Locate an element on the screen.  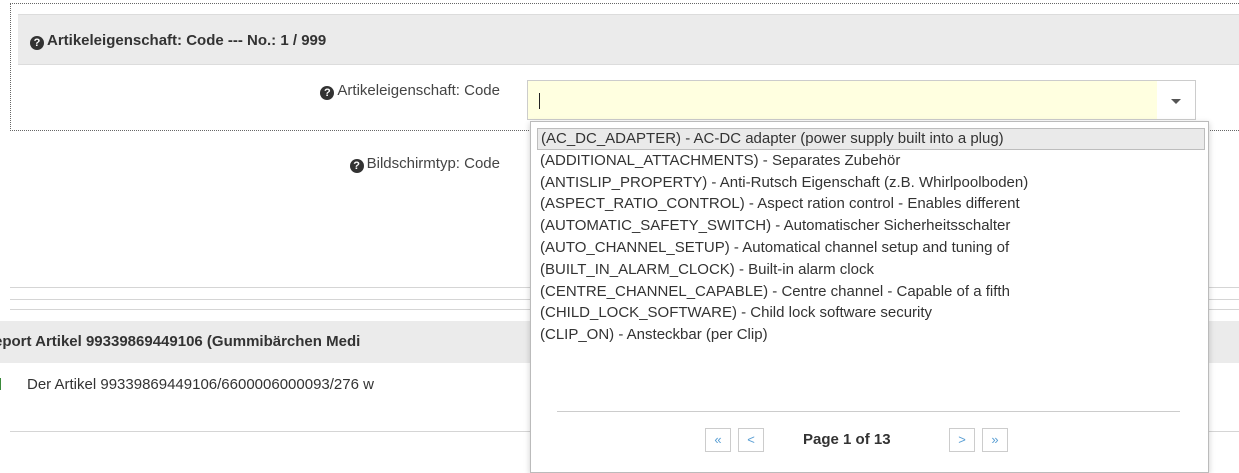
code-label-text: Artikeleigenschaft: Code is located at coordinates (418, 90).